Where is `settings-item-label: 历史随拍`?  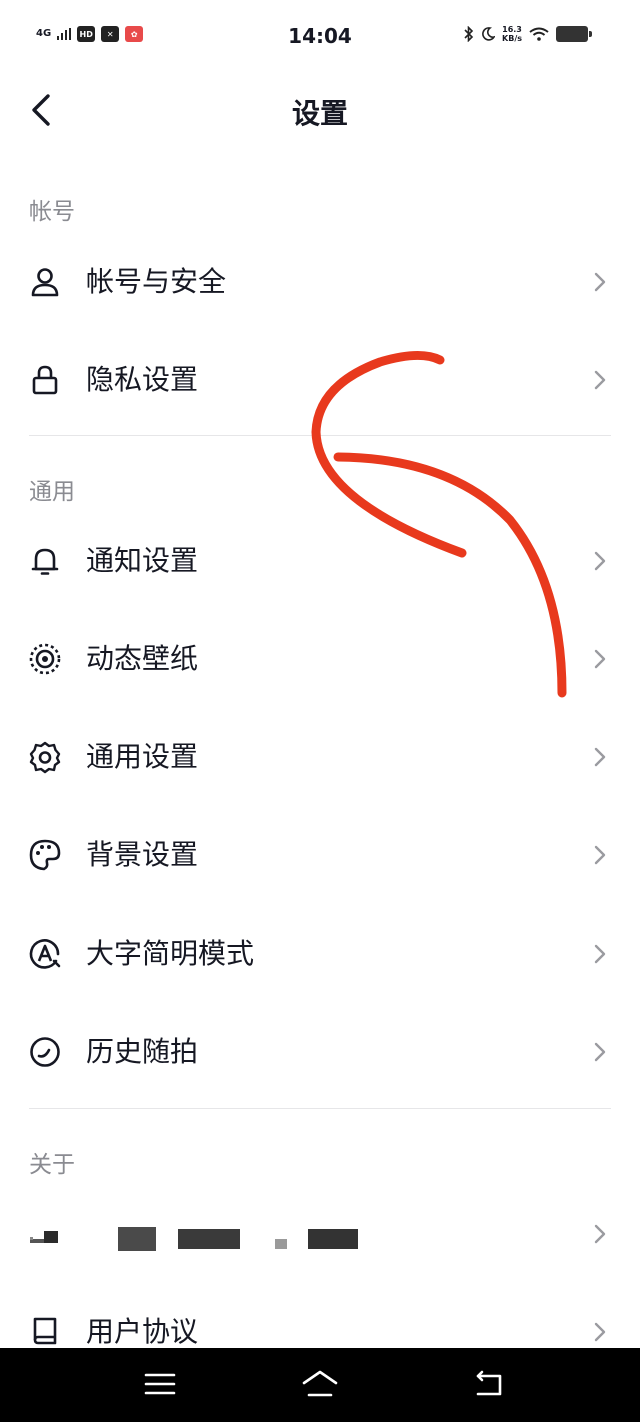
settings-item-label: 历史随拍 is located at coordinates (142, 1051).